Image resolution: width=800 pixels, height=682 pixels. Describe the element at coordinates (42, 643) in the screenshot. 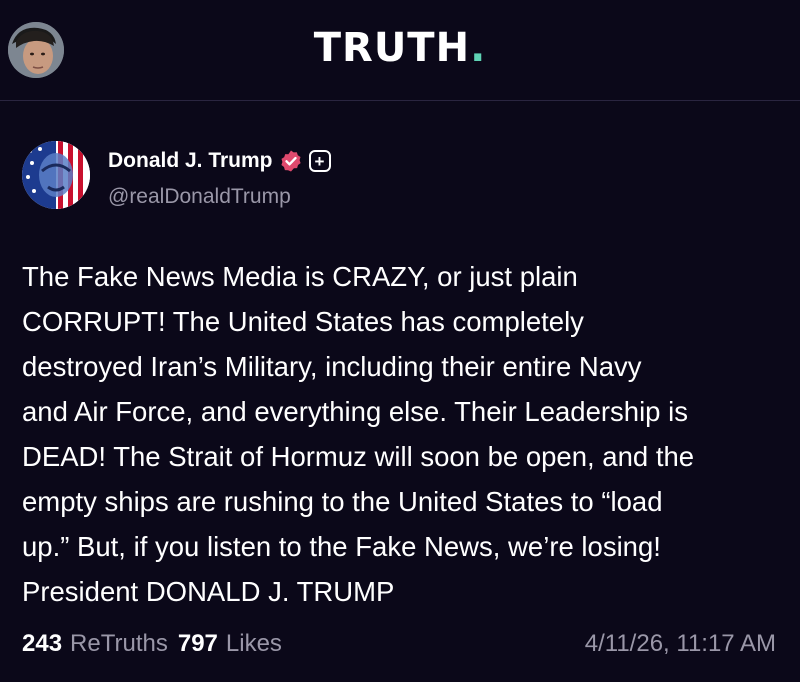

I see `retruths-count: 243` at that location.